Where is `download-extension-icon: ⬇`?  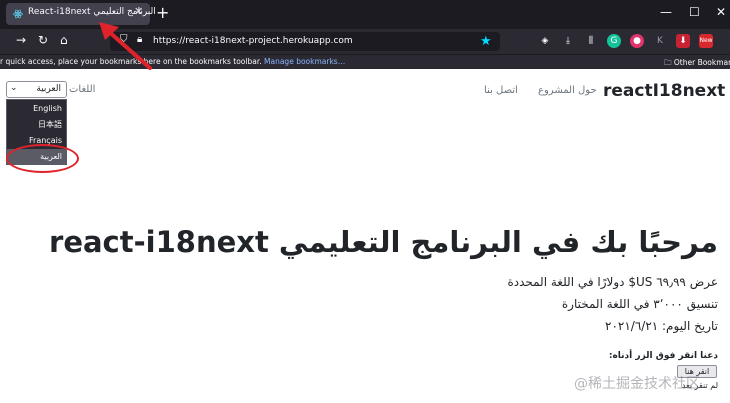
download-extension-icon: ⬇ is located at coordinates (683, 41).